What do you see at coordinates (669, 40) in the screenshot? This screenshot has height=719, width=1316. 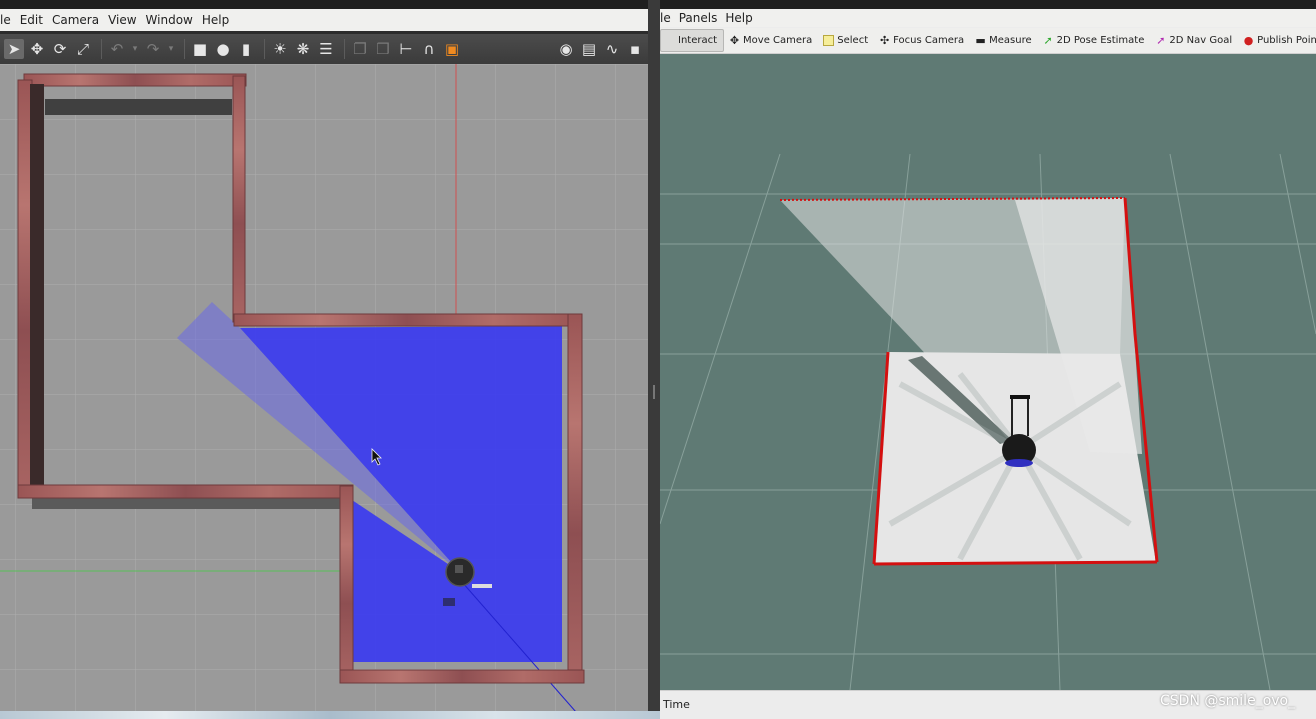 I see `interact-icon` at bounding box center [669, 40].